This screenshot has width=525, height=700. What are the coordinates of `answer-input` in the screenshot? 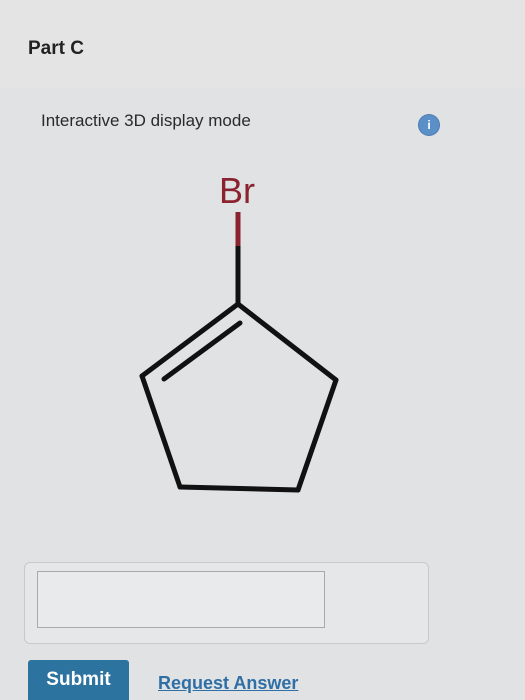 It's located at (181, 599).